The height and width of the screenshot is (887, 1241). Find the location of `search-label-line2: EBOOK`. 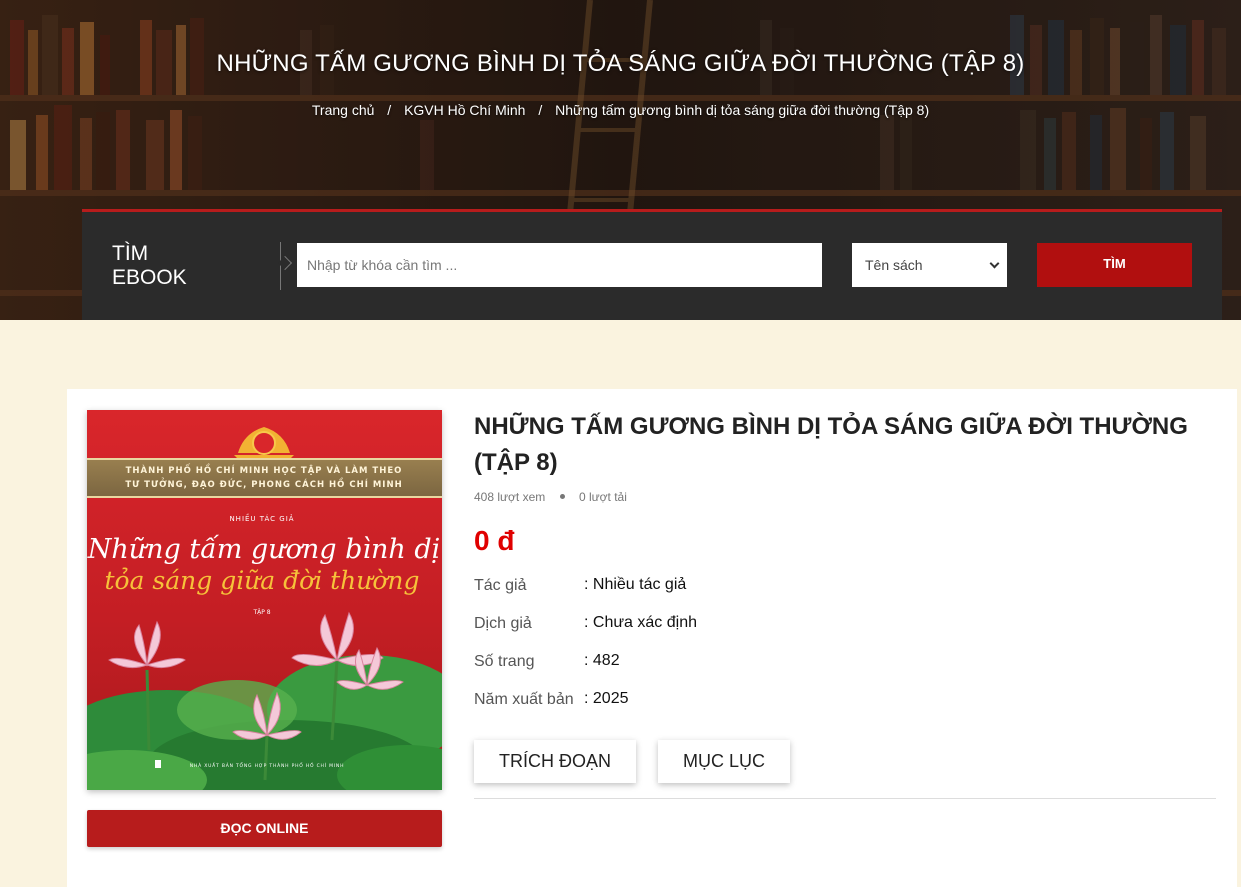

search-label-line2: EBOOK is located at coordinates (149, 277).